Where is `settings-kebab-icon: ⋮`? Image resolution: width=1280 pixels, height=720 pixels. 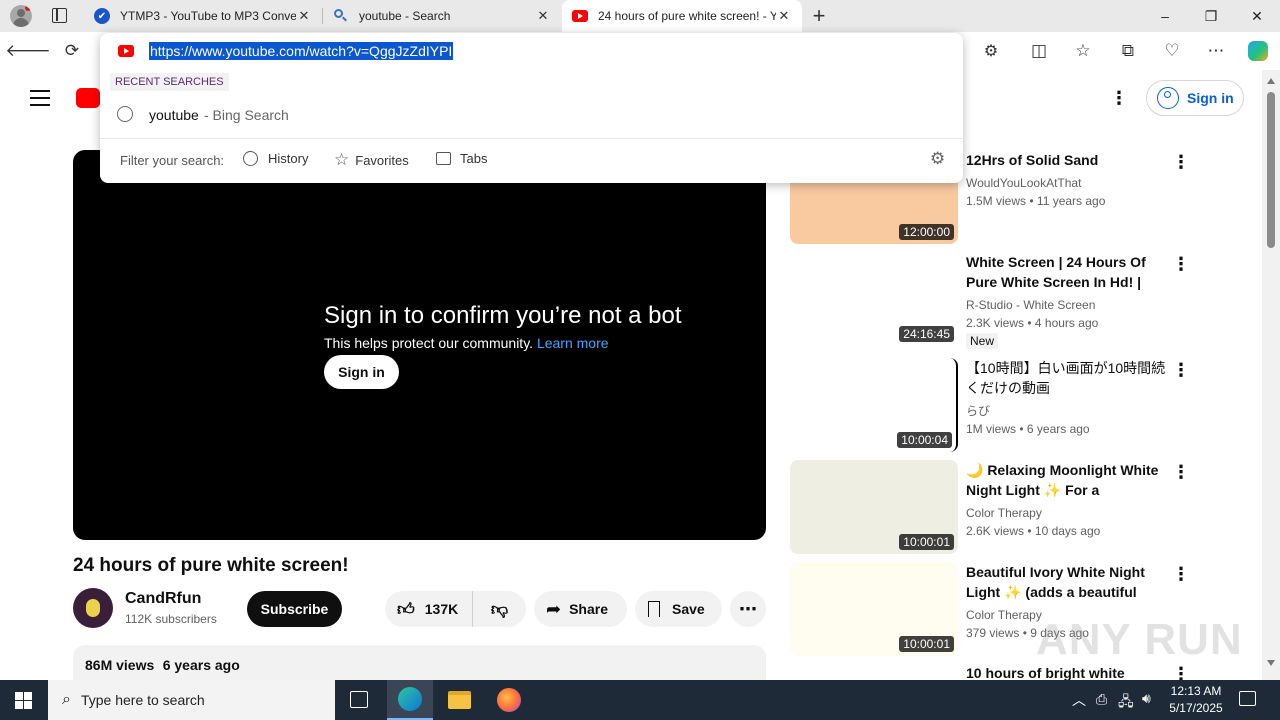 settings-kebab-icon: ⋮ is located at coordinates (1119, 98).